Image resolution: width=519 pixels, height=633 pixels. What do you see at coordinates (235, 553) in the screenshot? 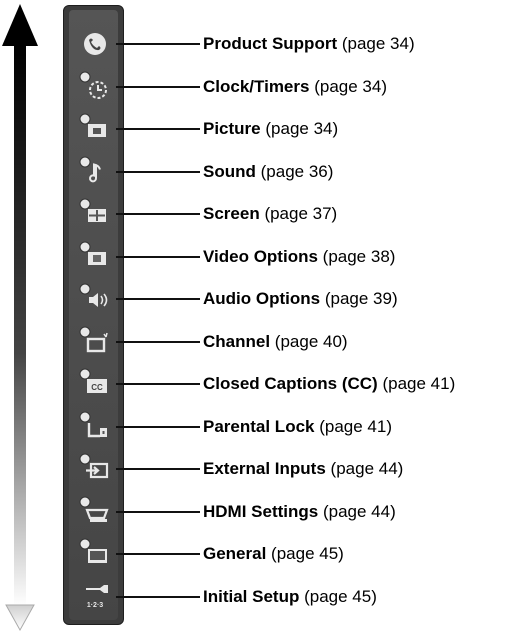
I see `menu-item-name: General` at bounding box center [235, 553].